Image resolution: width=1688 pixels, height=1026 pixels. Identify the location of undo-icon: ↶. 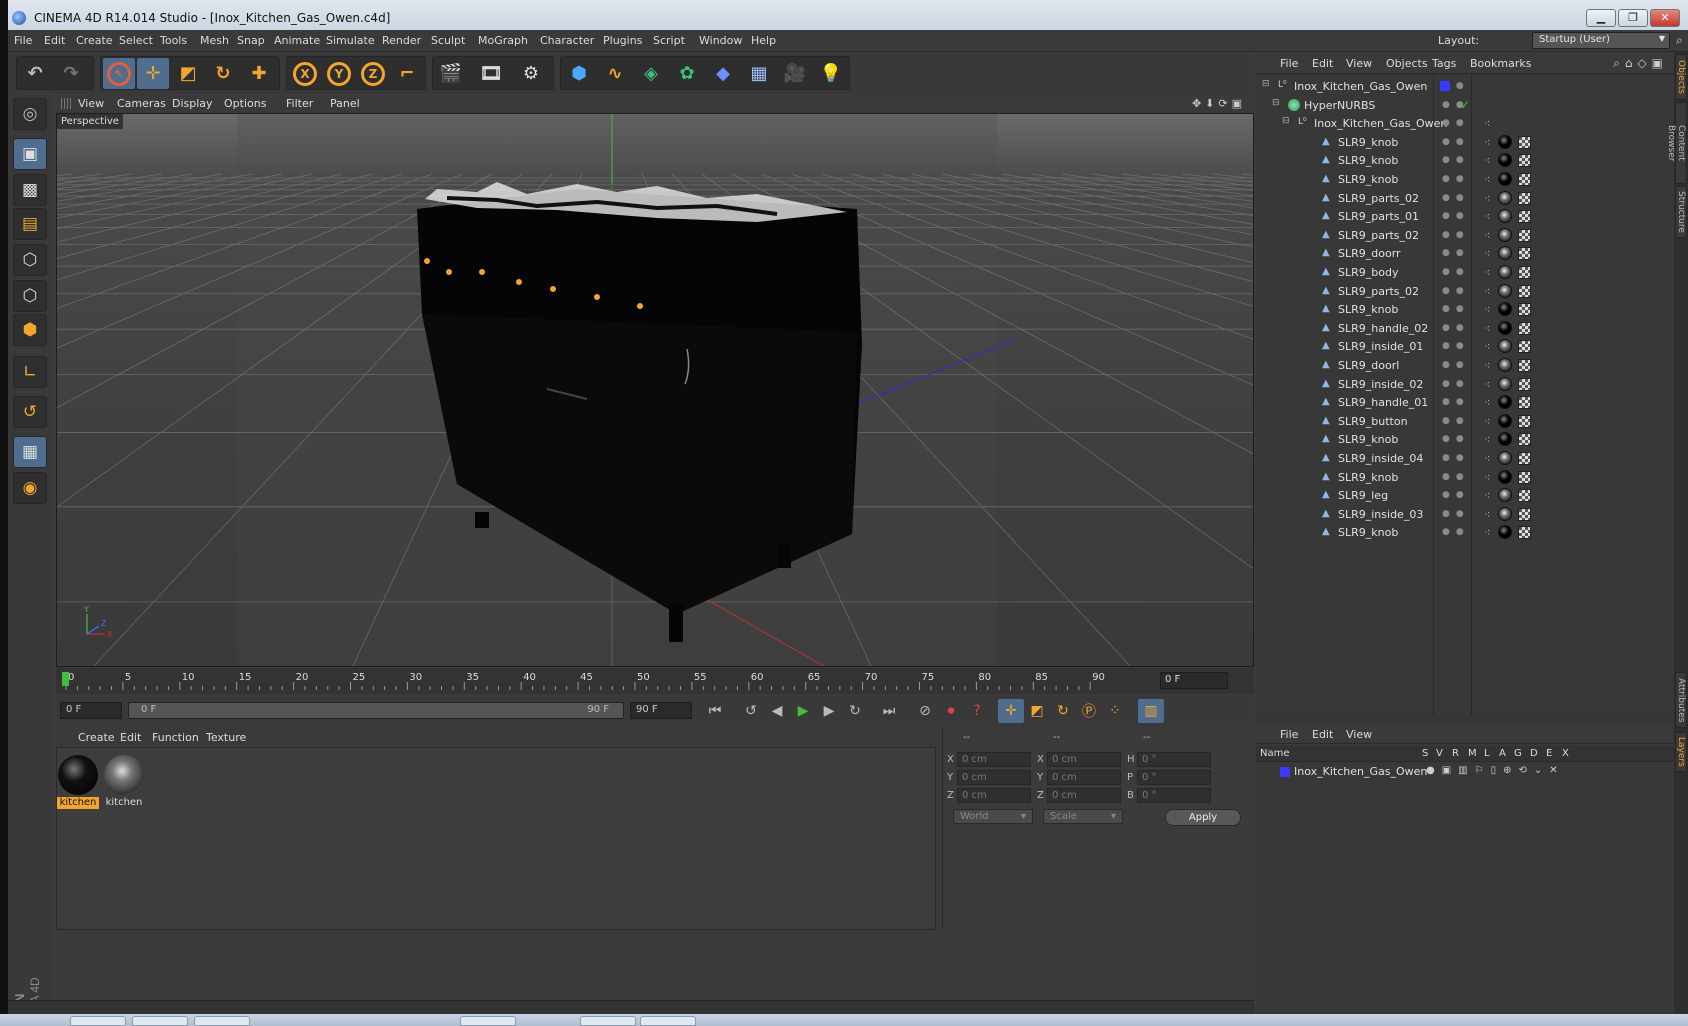
(35, 73).